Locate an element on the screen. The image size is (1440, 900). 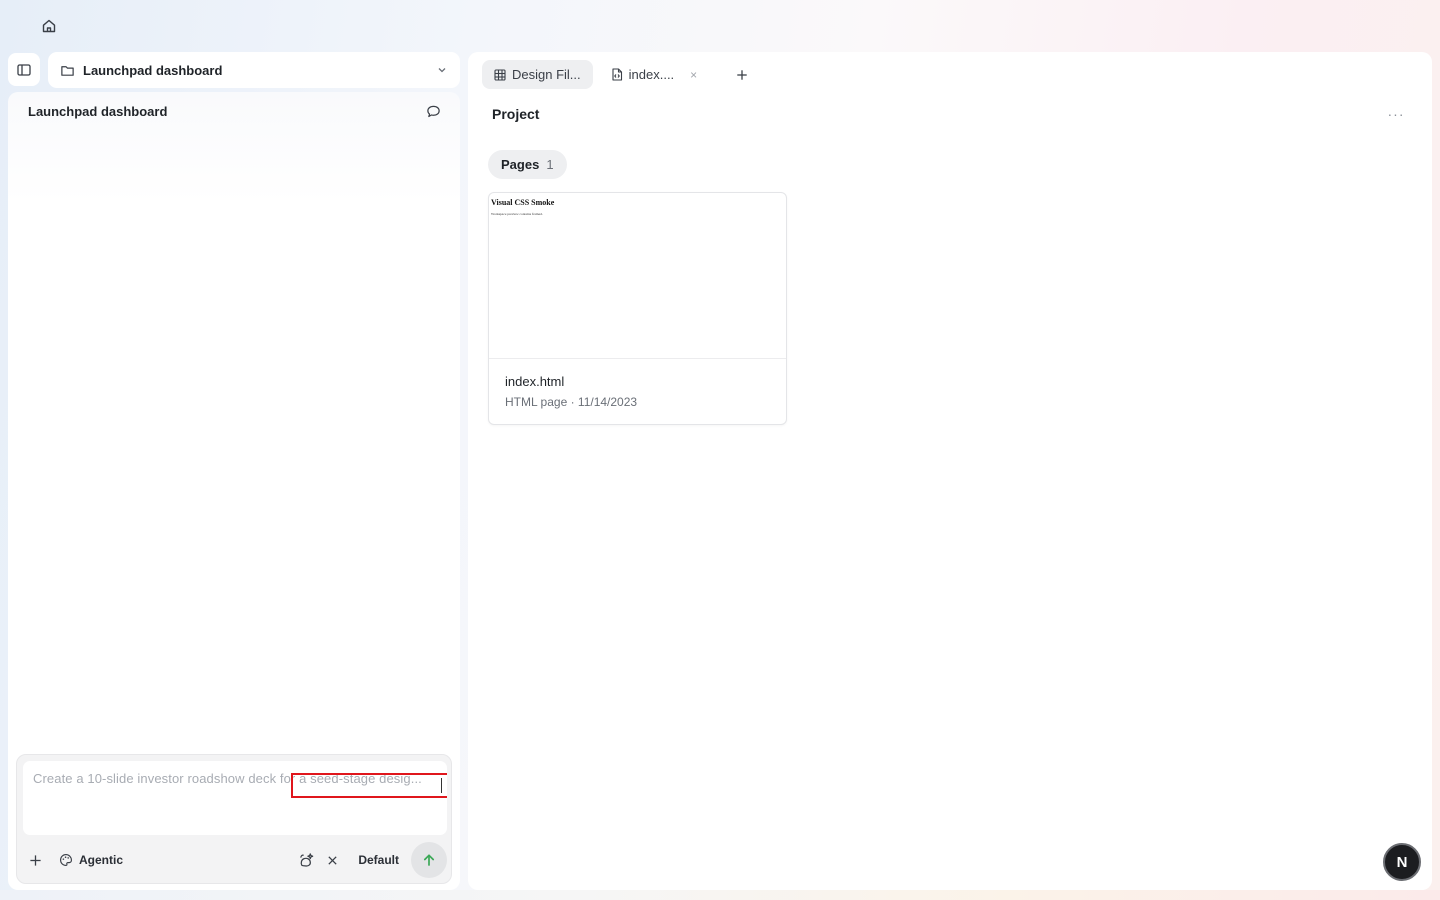
file-info: index.html HTML page · 11/14/2023 is located at coordinates (571, 391).